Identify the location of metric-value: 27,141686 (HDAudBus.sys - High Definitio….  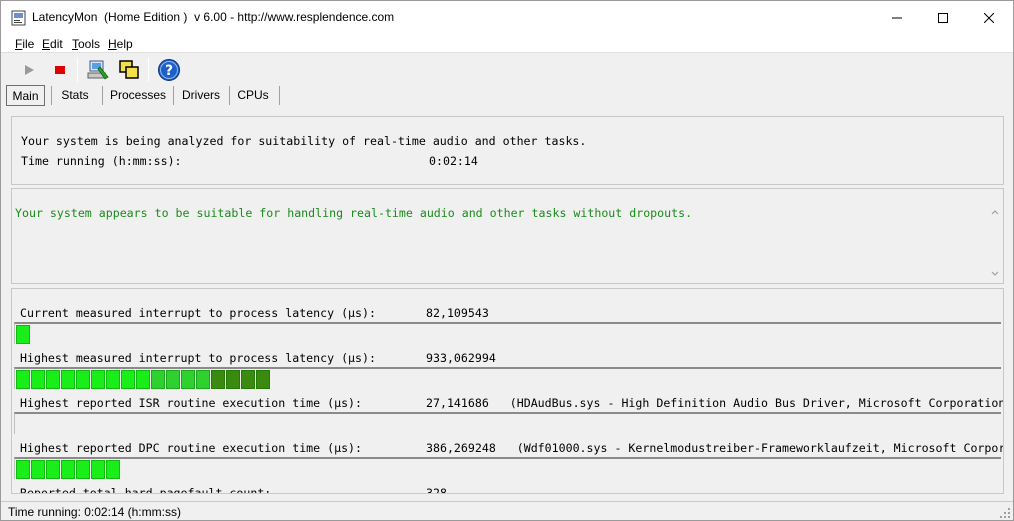
(715, 403).